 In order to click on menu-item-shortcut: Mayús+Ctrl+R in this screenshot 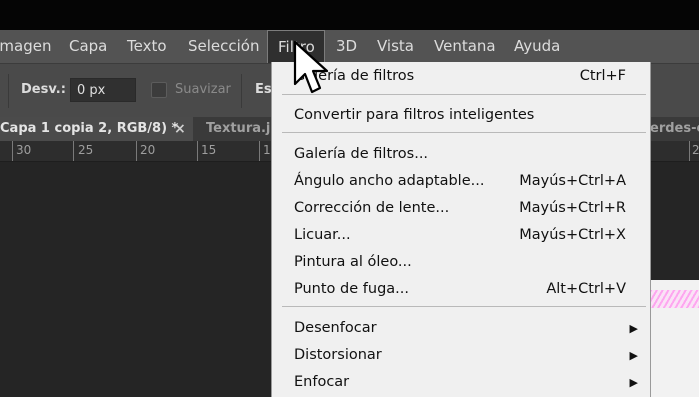, I will do `click(572, 208)`.